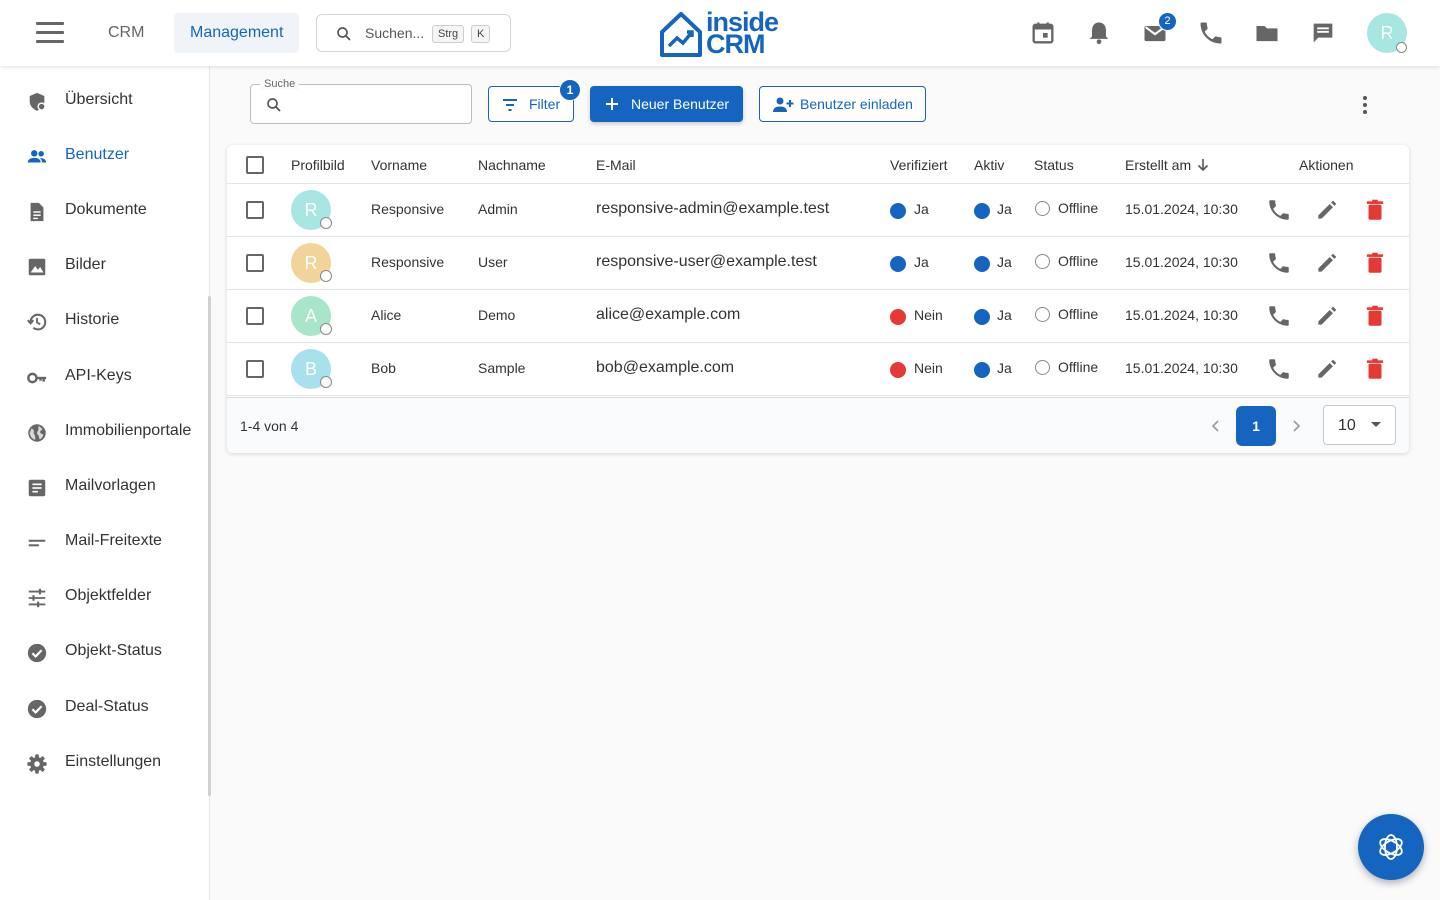 The height and width of the screenshot is (900, 1440). Describe the element at coordinates (37, 709) in the screenshot. I see `check-circle-icon` at that location.